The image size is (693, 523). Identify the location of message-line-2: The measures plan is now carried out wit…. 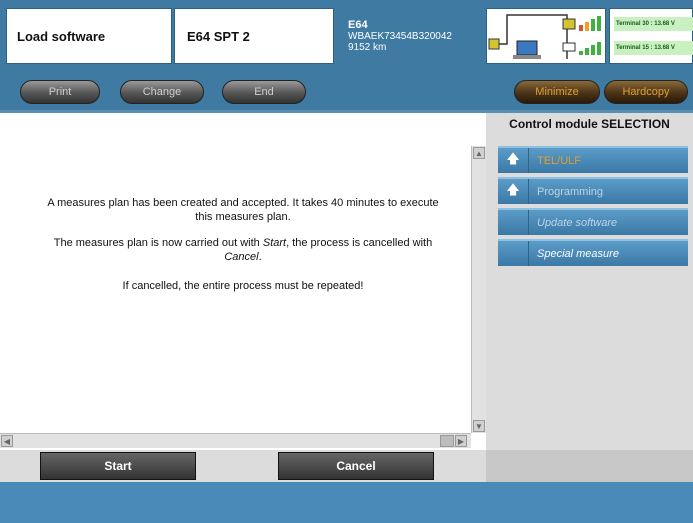
(243, 250).